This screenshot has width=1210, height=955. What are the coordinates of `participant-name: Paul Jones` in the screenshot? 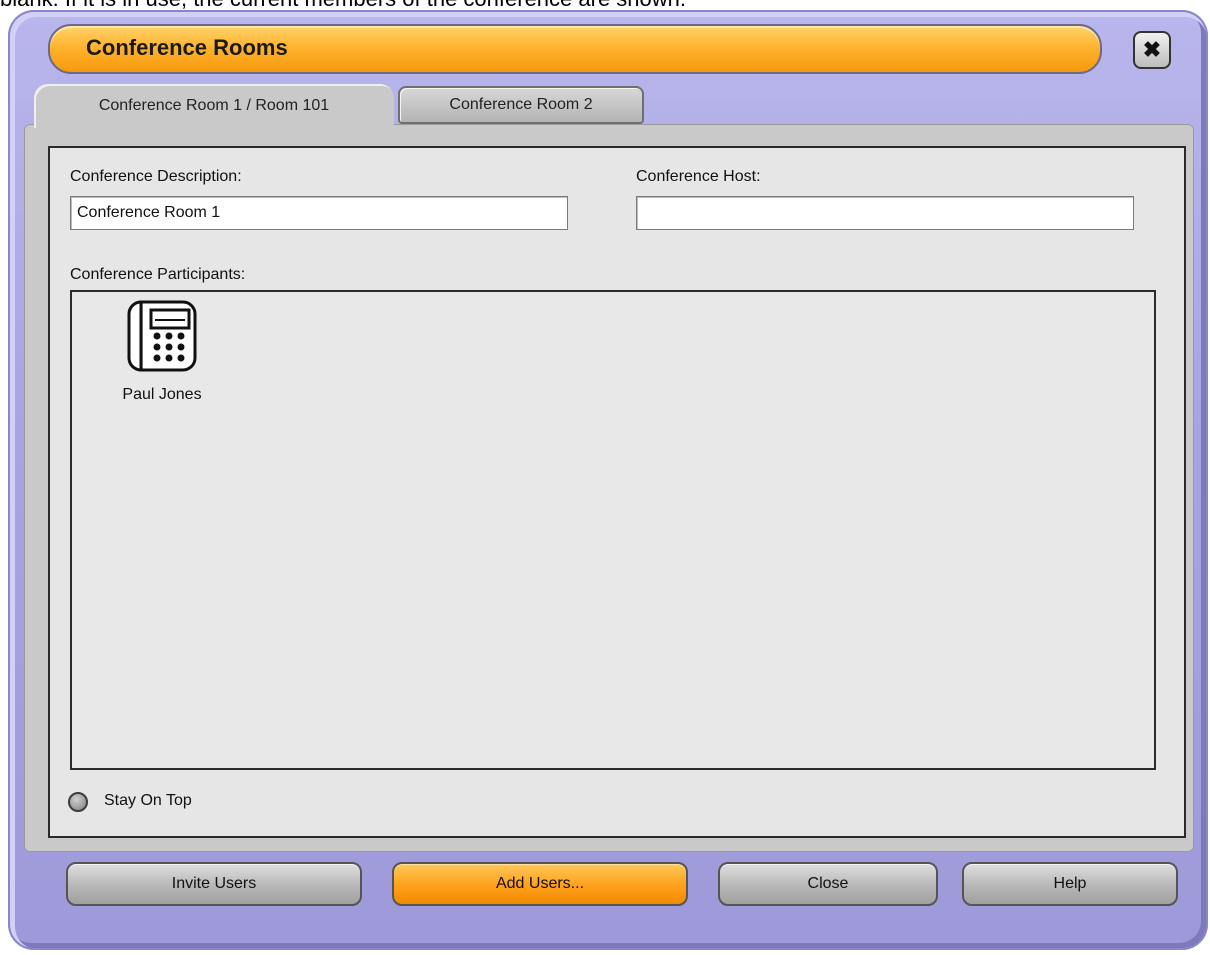 It's located at (162, 394).